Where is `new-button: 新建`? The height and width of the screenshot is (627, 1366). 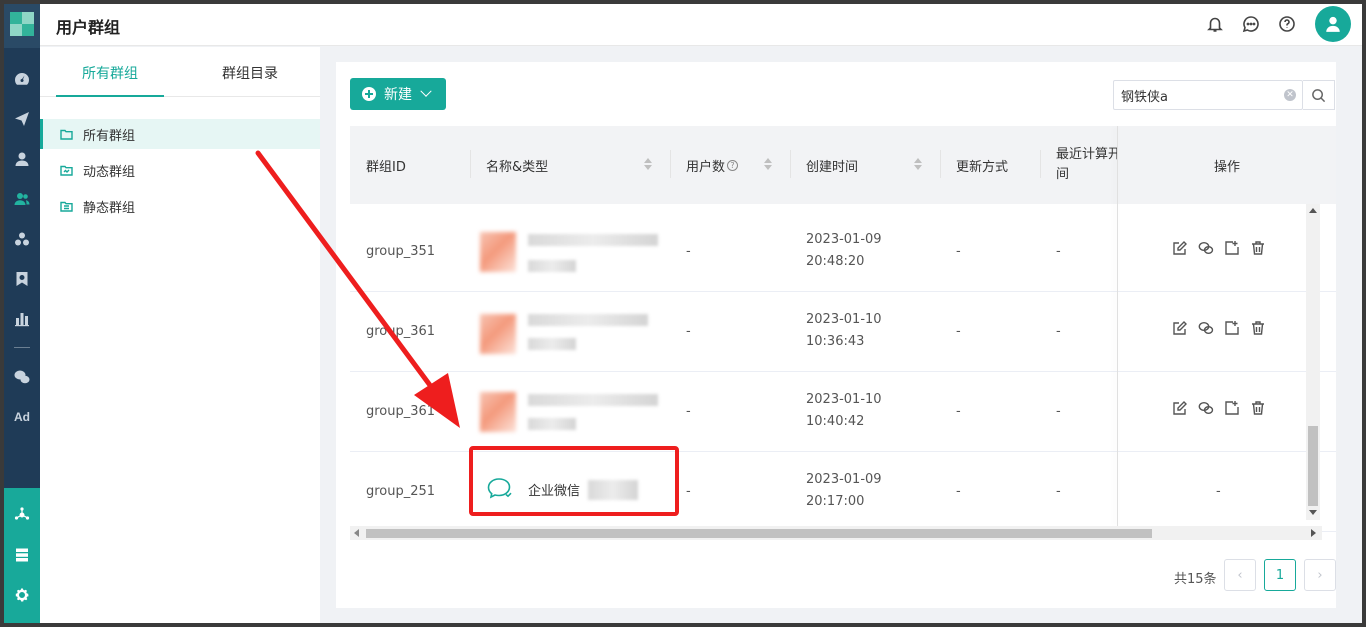 new-button: 新建 is located at coordinates (398, 94).